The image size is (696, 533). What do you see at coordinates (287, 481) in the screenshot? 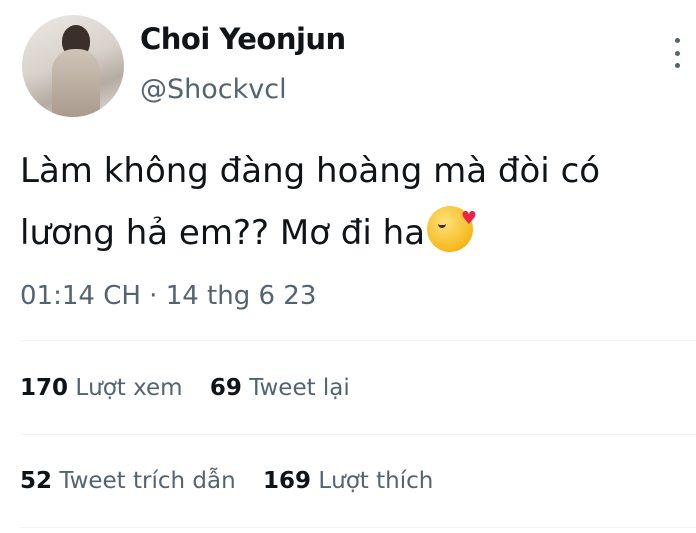
I see `likes-count: 169` at bounding box center [287, 481].